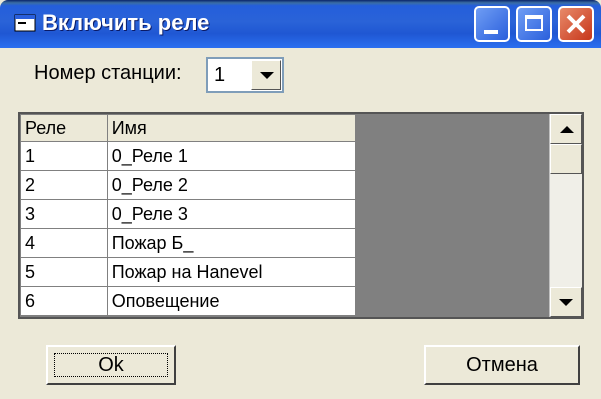 The image size is (601, 399). Describe the element at coordinates (64, 214) in the screenshot. I see `relay-number-cell: 3` at that location.